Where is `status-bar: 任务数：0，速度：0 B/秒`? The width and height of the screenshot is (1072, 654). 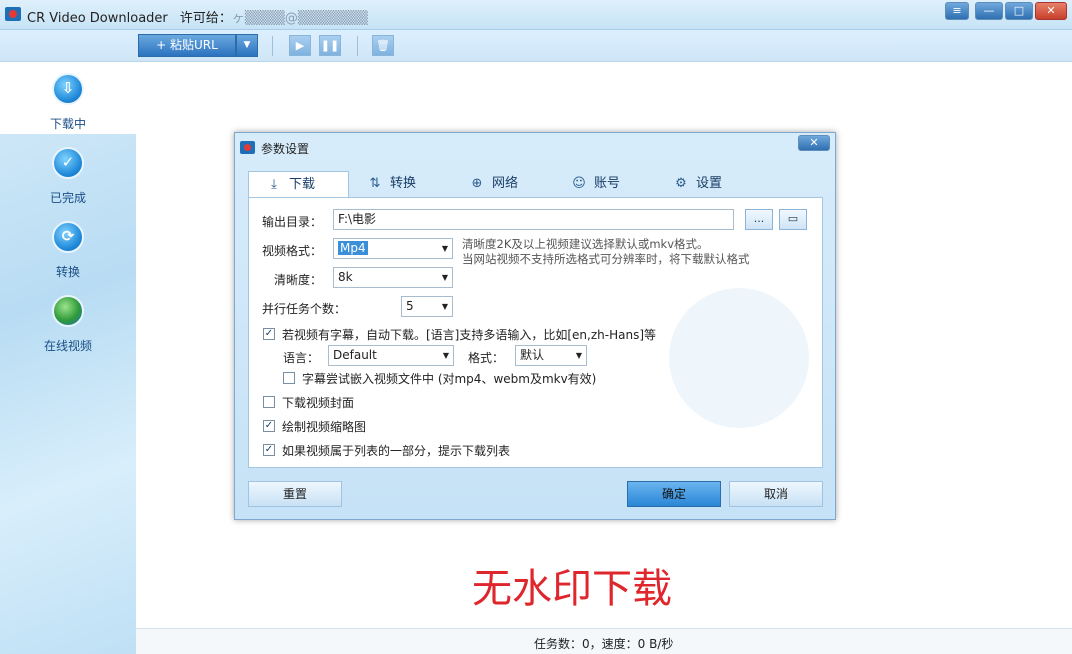 status-bar: 任务数：0，速度：0 B/秒 is located at coordinates (604, 641).